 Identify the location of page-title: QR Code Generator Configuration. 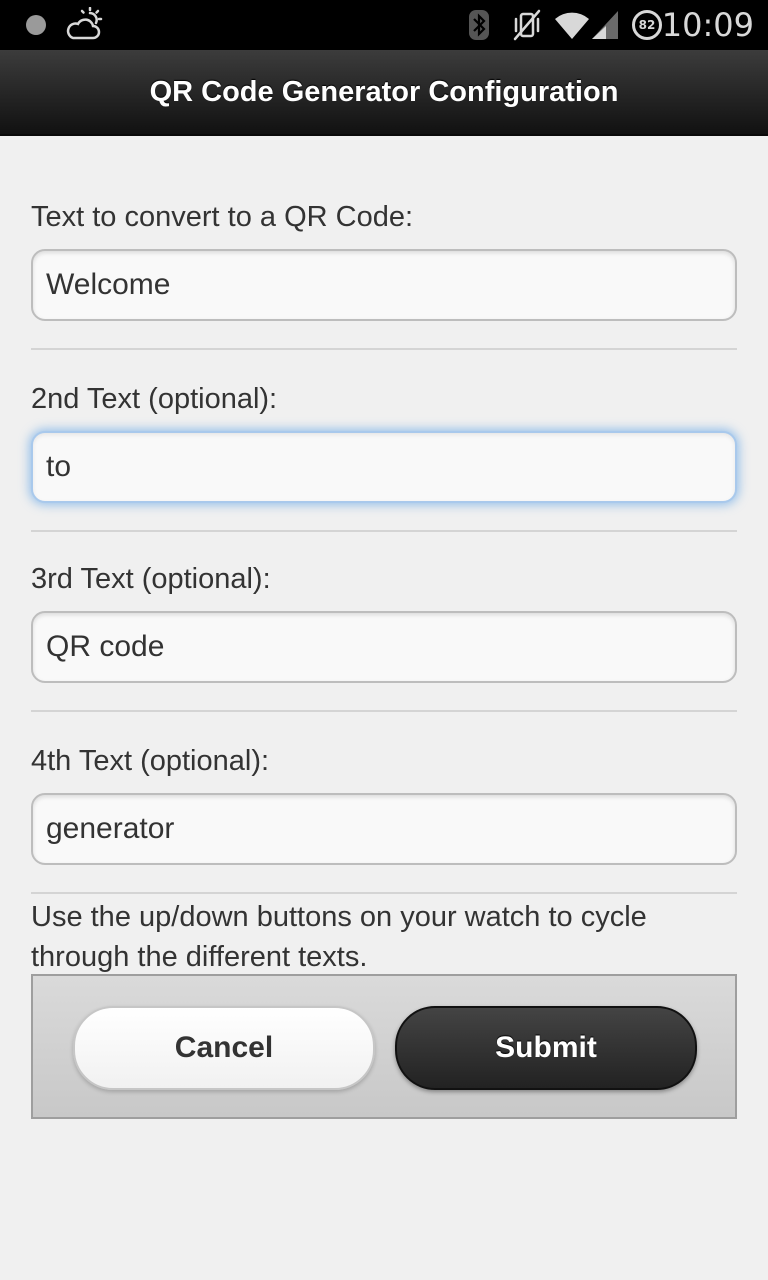
(384, 92).